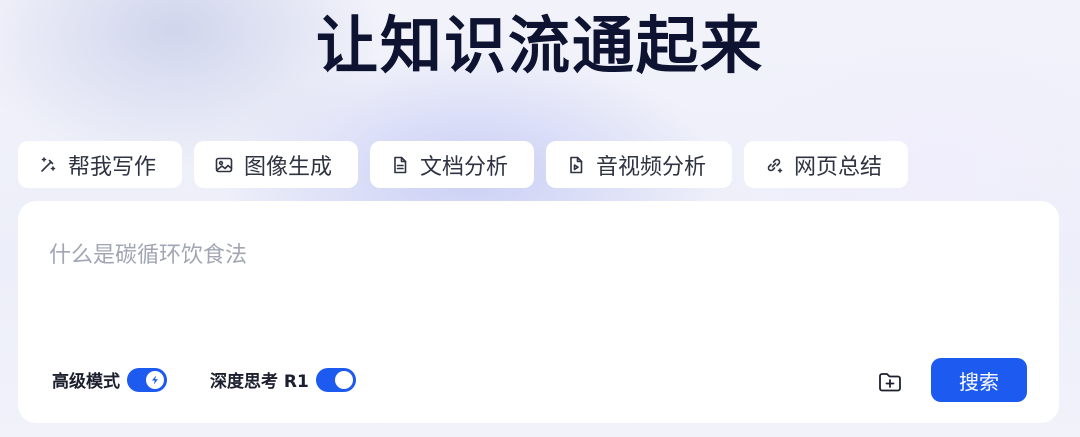  Describe the element at coordinates (86, 382) in the screenshot. I see `advanced-mode-label: 高级模式` at that location.